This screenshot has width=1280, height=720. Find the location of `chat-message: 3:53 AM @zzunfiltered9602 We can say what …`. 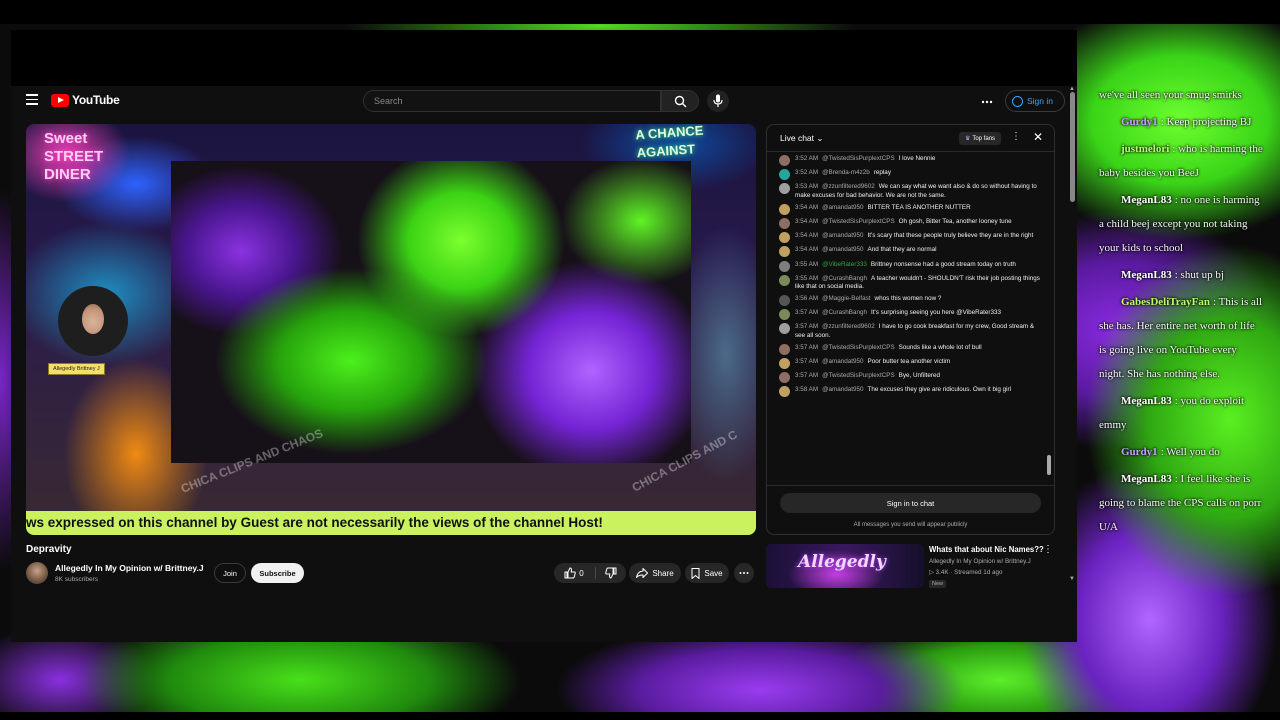

chat-message: 3:53 AM @zzunfiltered9602 We can say what … is located at coordinates (910, 191).